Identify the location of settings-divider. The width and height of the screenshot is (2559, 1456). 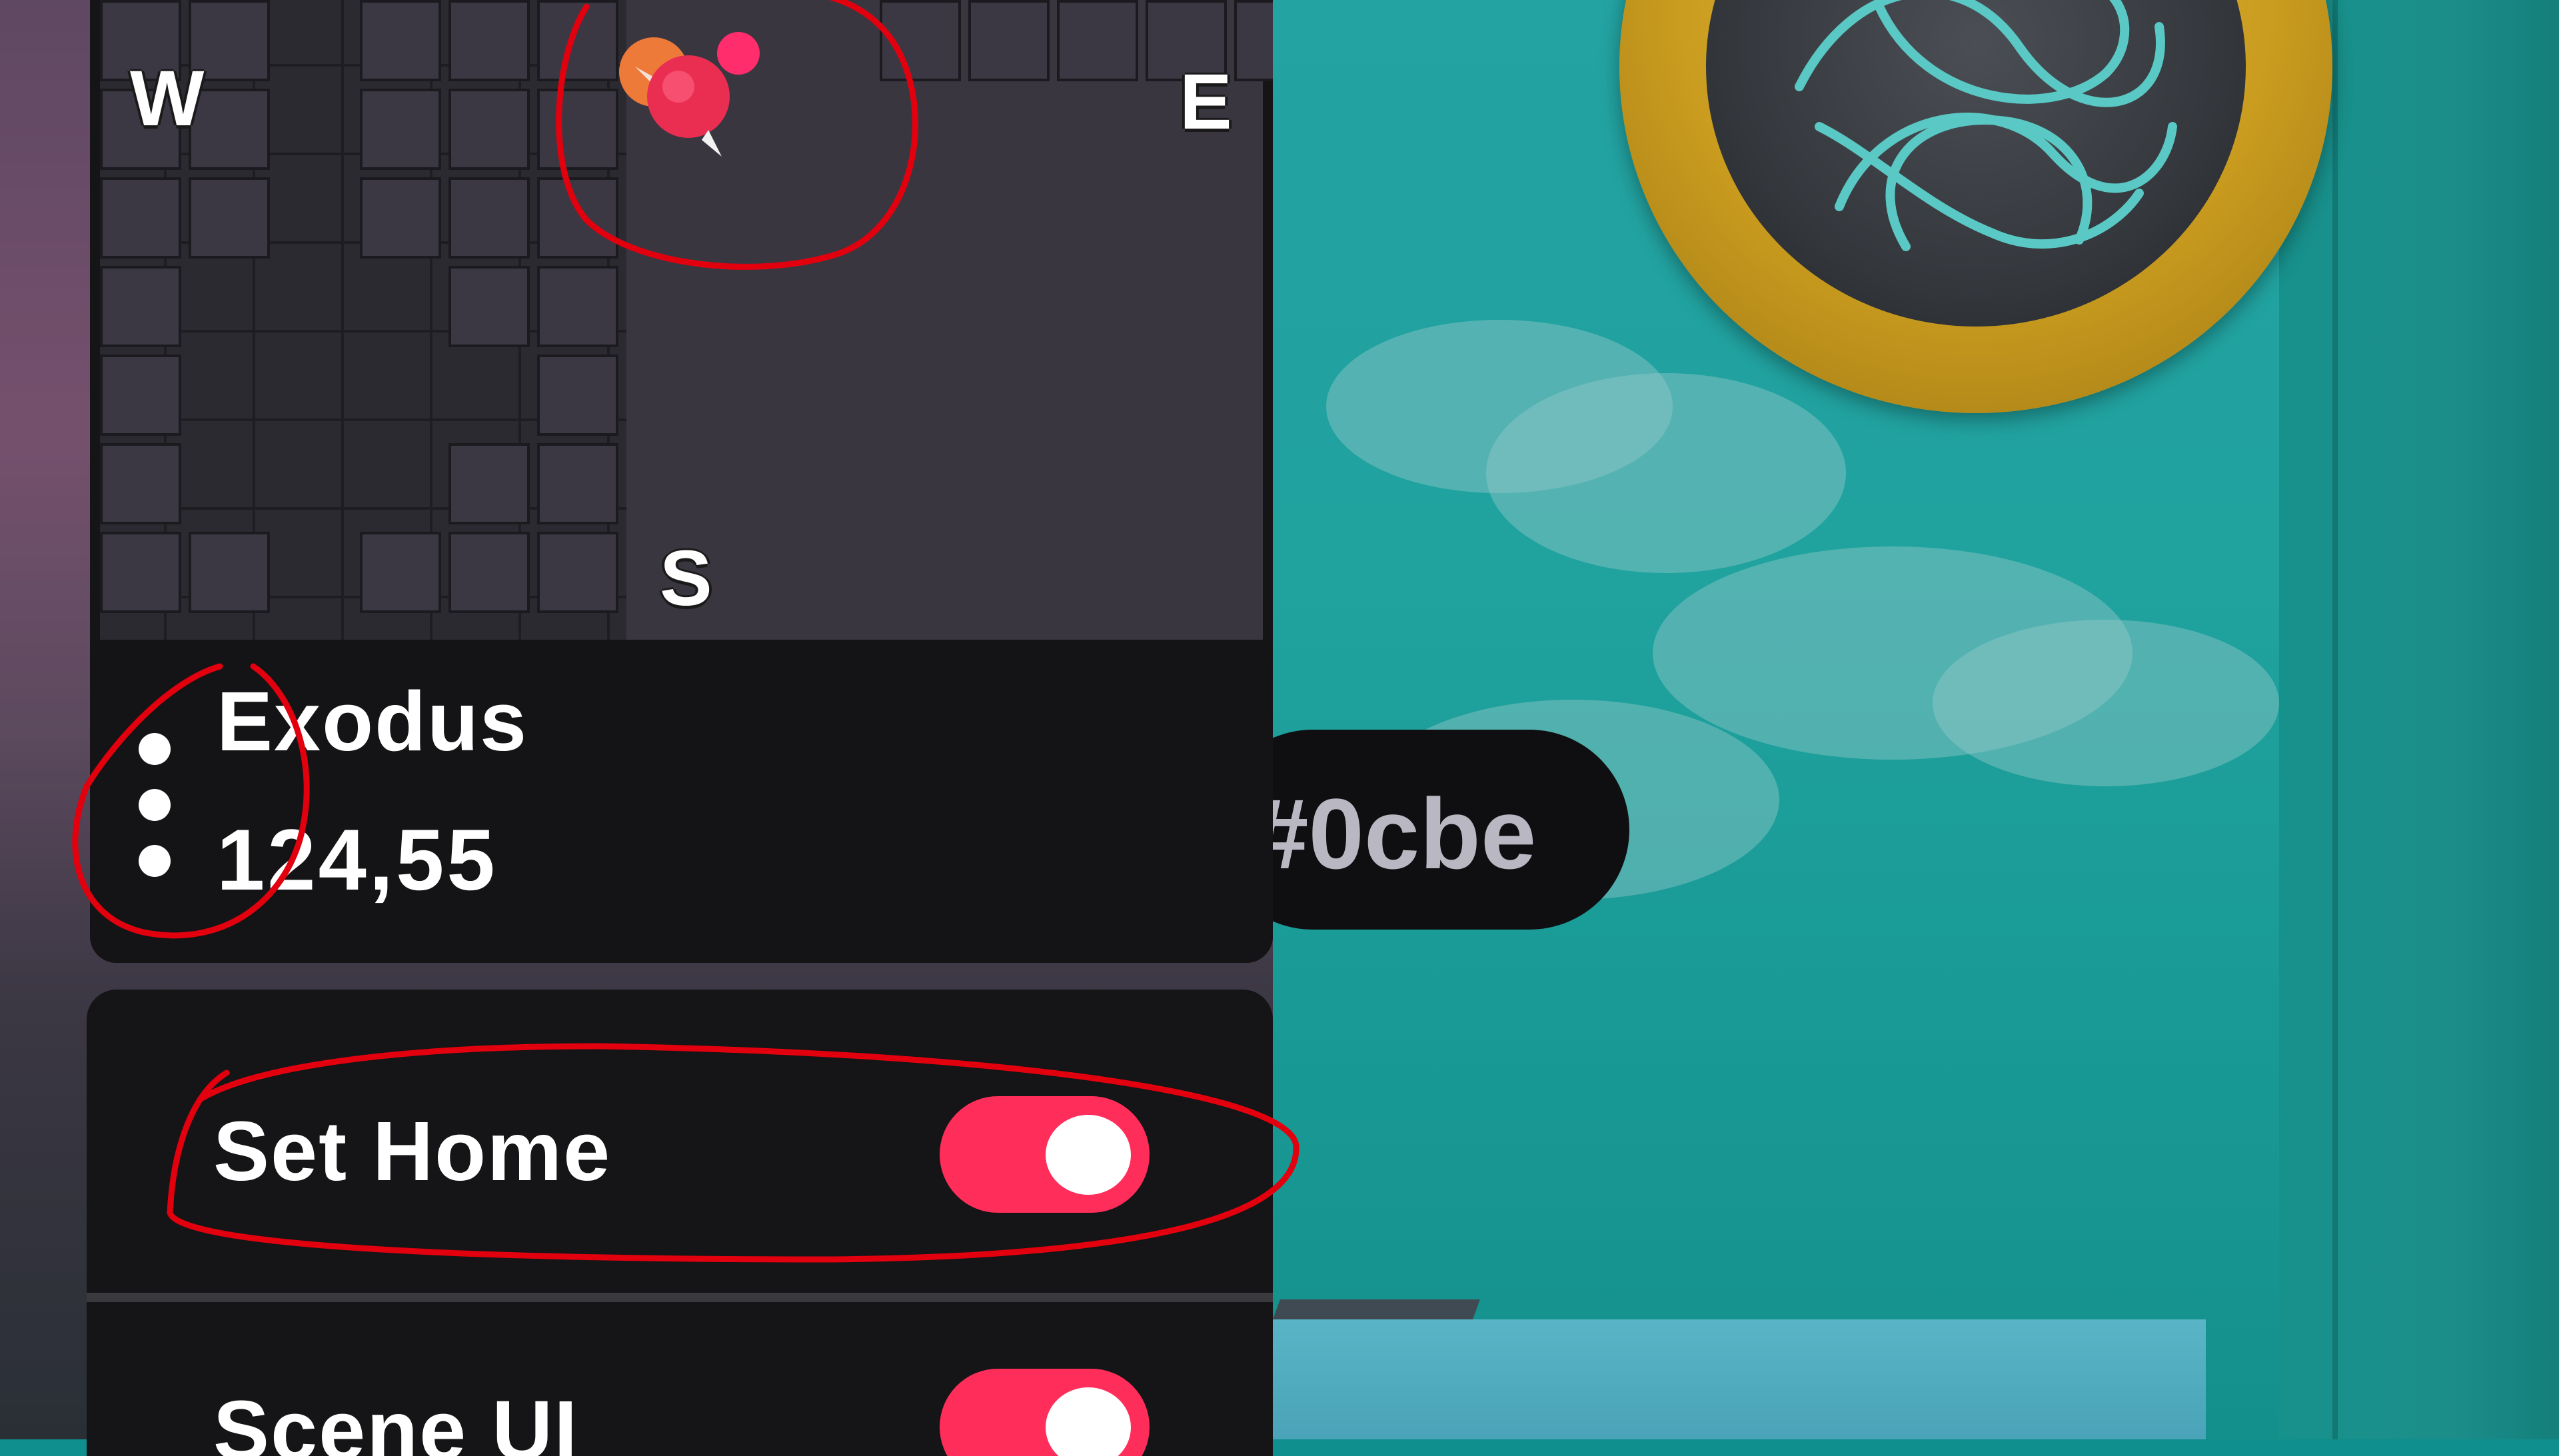
(680, 1297).